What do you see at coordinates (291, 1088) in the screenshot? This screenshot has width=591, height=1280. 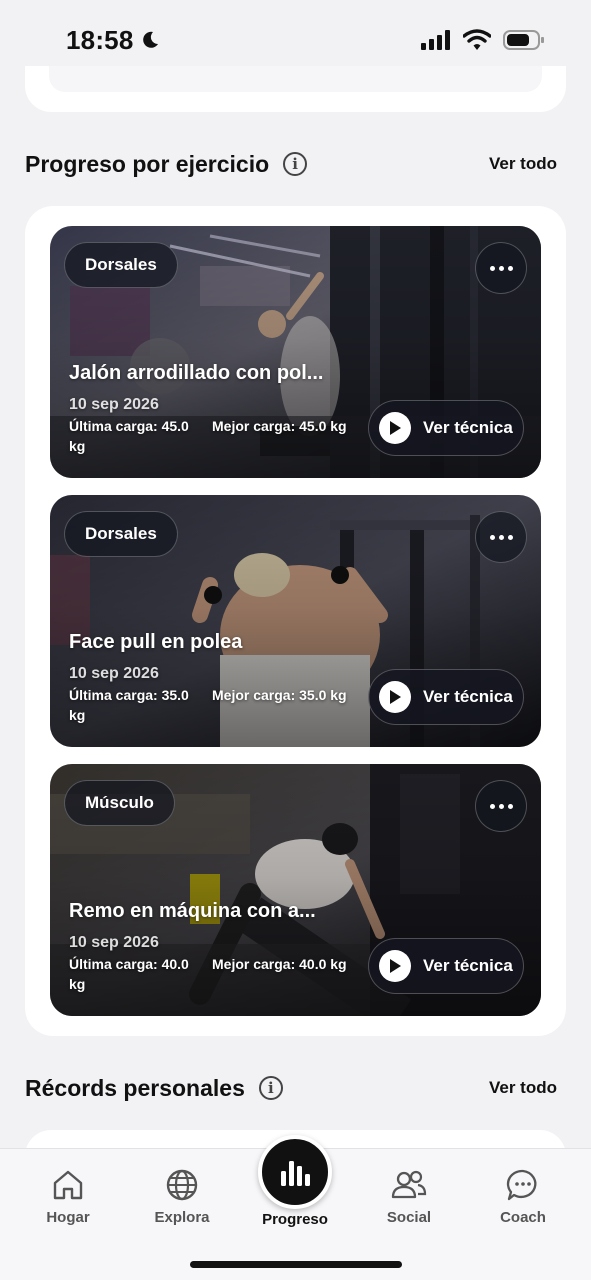 I see `records-section-header: Récords personales i Ver todo` at bounding box center [291, 1088].